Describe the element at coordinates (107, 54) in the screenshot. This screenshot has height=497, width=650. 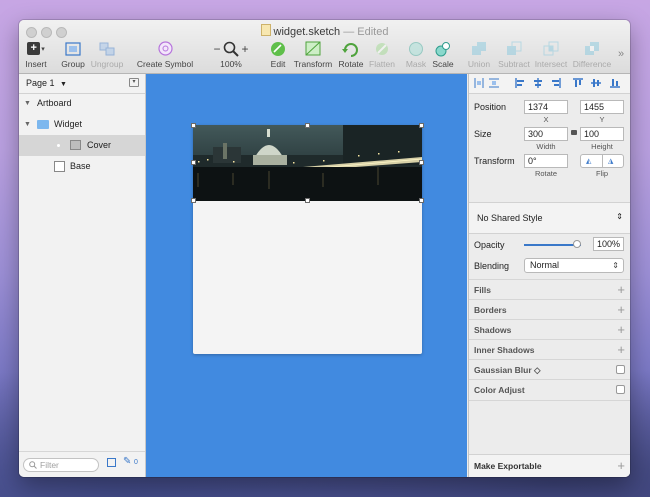
I see `ungroup-button: Ungroup` at that location.